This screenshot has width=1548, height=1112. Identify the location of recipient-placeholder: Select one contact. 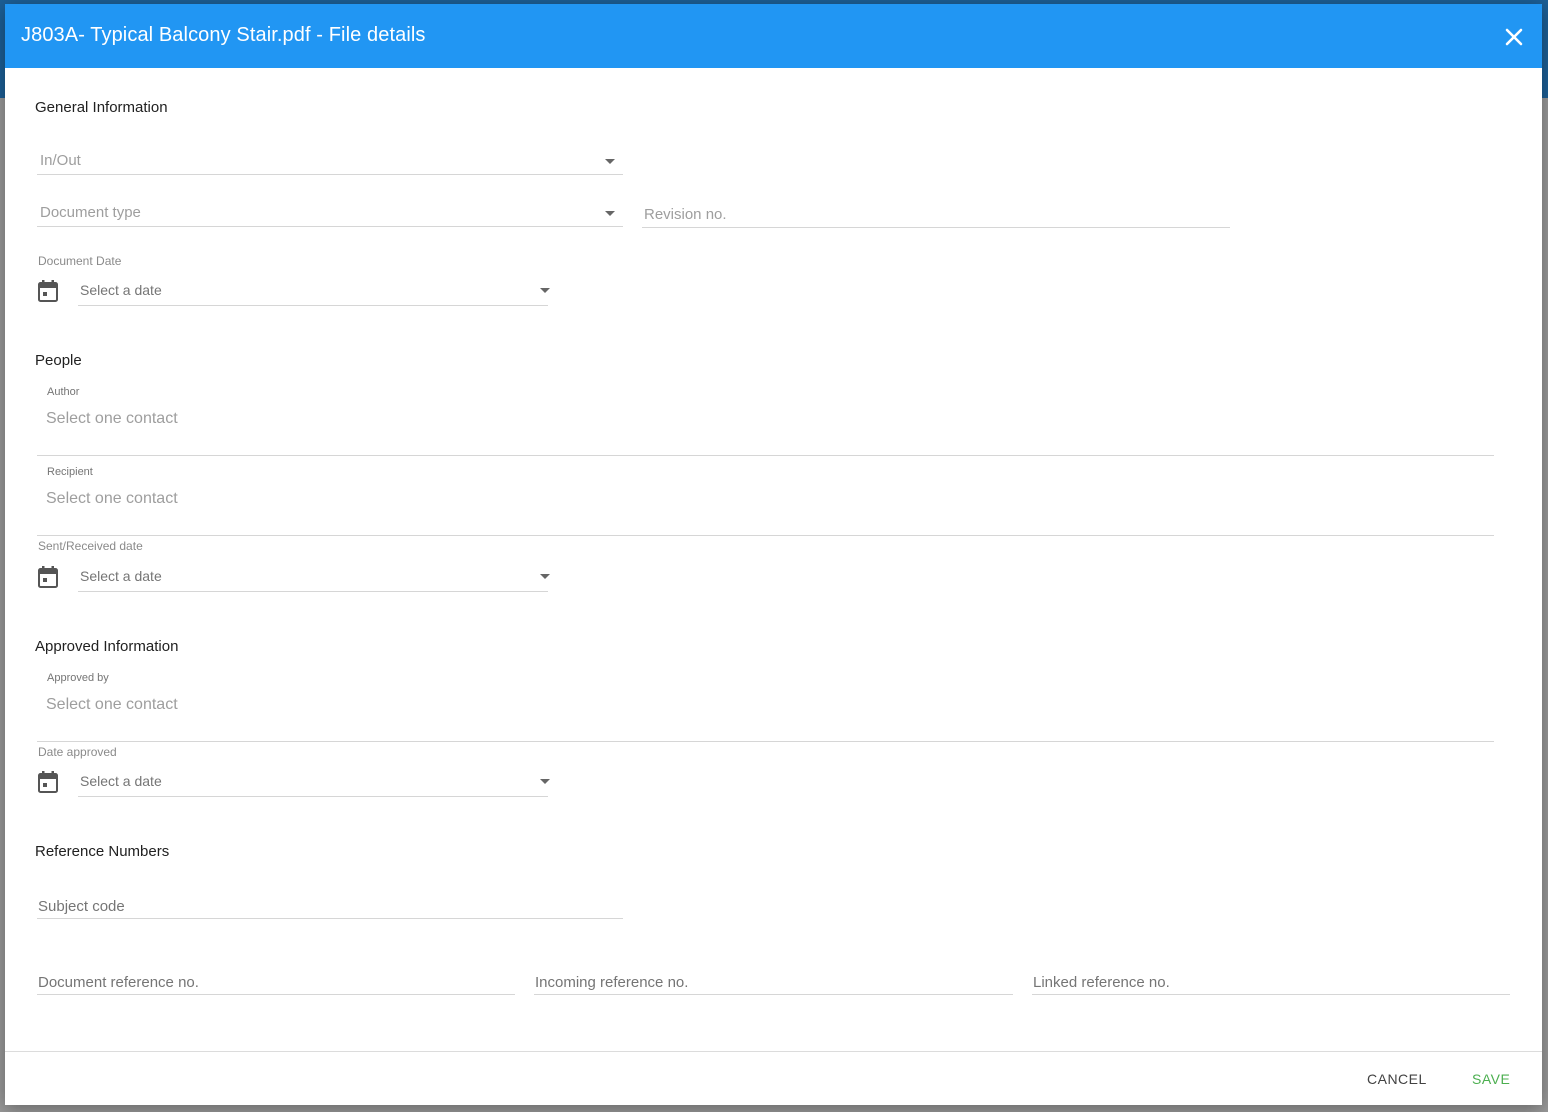
(112, 498).